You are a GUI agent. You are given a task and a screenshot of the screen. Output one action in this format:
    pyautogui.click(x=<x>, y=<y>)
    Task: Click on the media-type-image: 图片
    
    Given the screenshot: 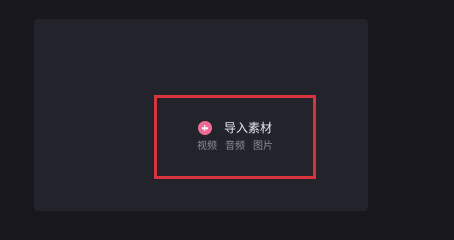 What is the action you would take?
    pyautogui.click(x=263, y=146)
    